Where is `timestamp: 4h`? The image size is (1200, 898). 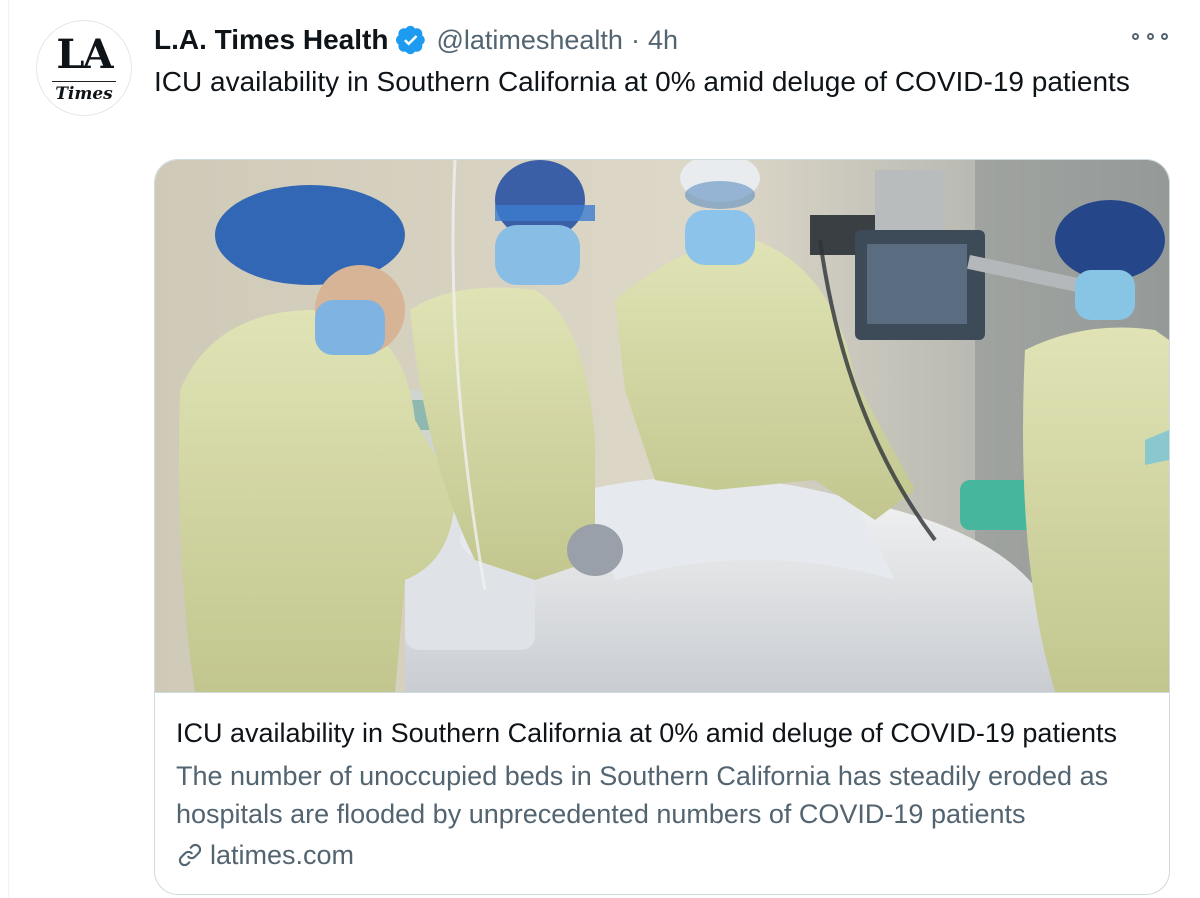
timestamp: 4h is located at coordinates (663, 40).